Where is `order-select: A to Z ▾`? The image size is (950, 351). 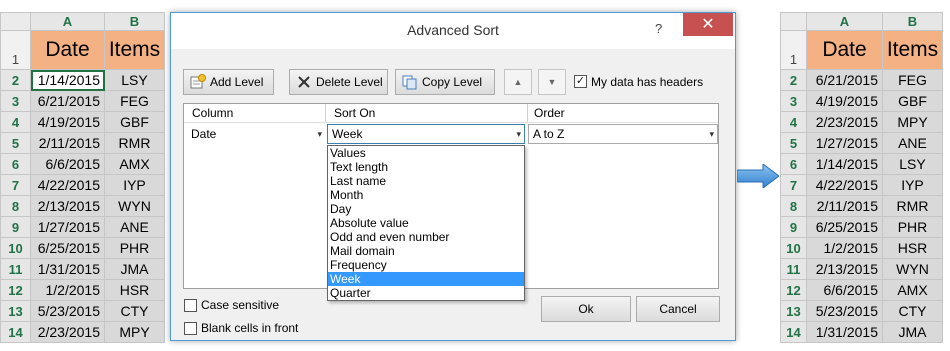 order-select: A to Z ▾ is located at coordinates (623, 134).